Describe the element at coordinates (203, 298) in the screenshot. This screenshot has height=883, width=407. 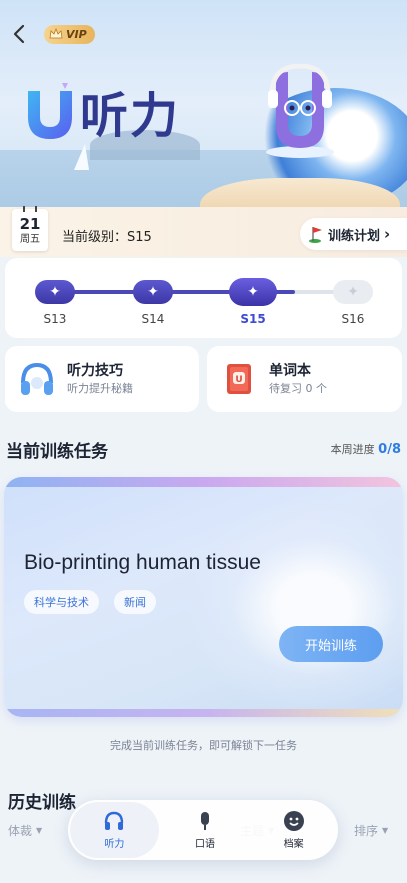
I see `level-progress-card: ✦ ✦ ✦ ✦ S13 S14 S15 S16` at that location.